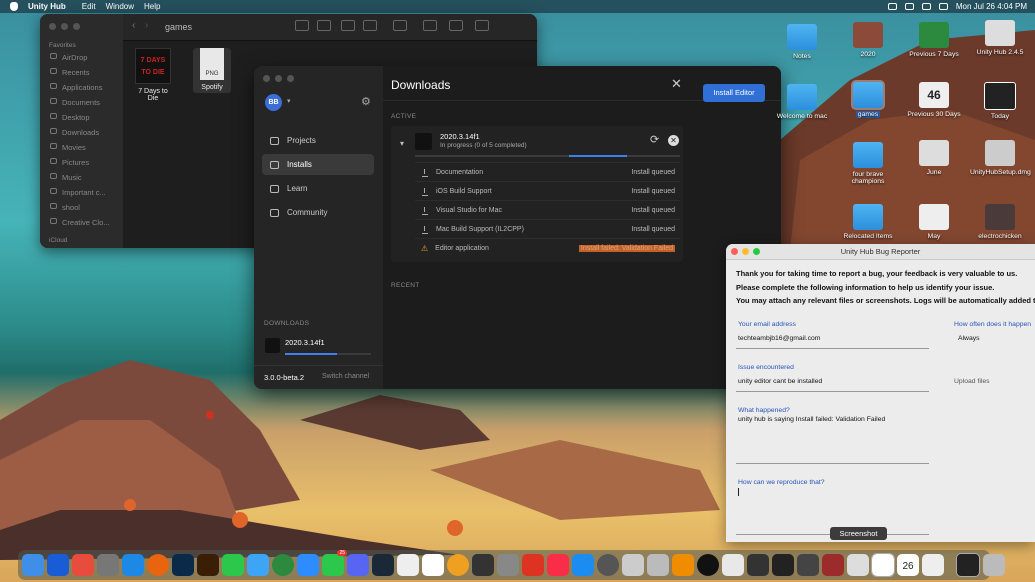 The height and width of the screenshot is (582, 1035). I want to click on file-7-days-to-die: 7 DAYS TO DIE 7 Days to Die, so click(153, 75).